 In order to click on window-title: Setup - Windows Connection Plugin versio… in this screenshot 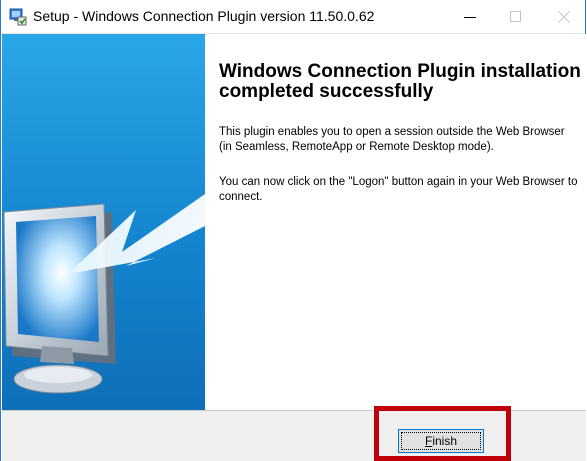, I will do `click(204, 16)`.